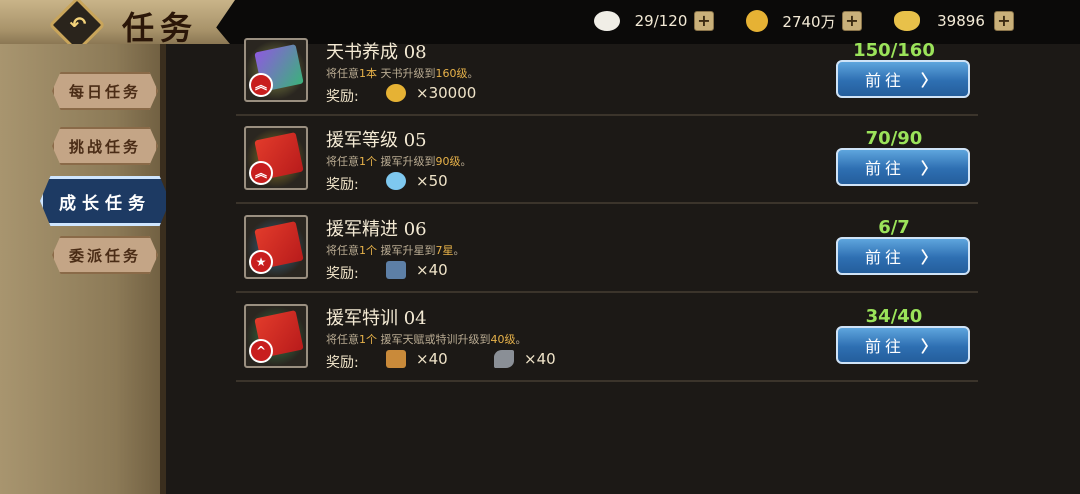  I want to click on back-arrow-icon: ↶, so click(78, 24).